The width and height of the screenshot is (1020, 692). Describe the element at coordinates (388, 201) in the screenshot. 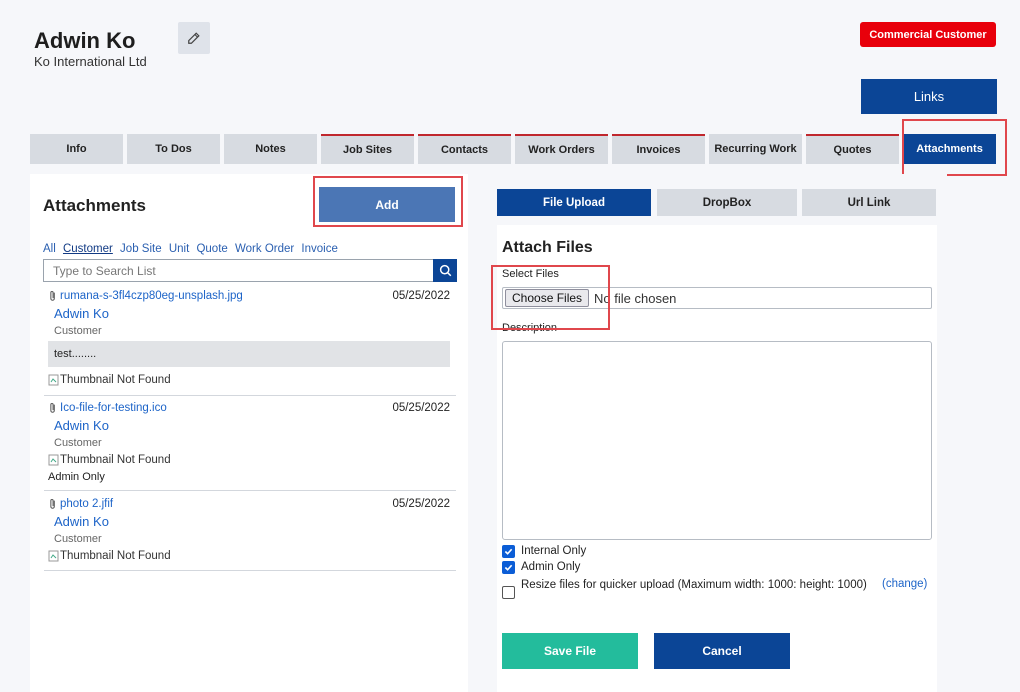

I see `highlight-add-button` at that location.